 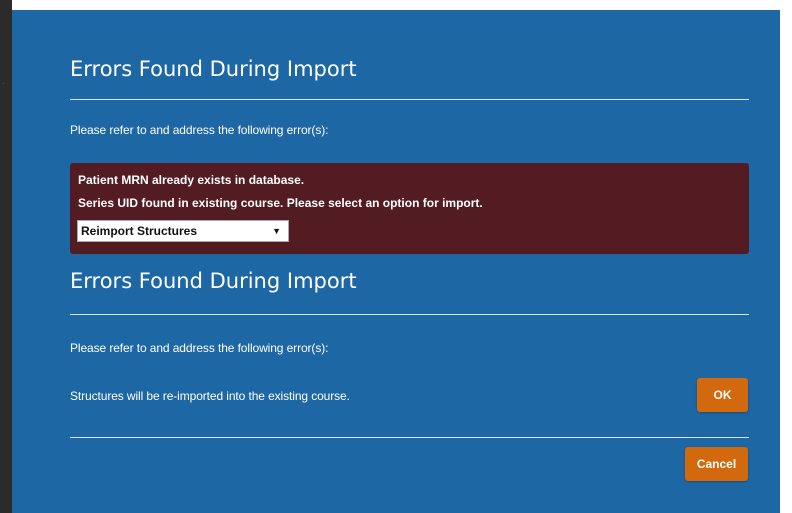 I want to click on confirm-title: Errors Found During Import, so click(x=213, y=281).